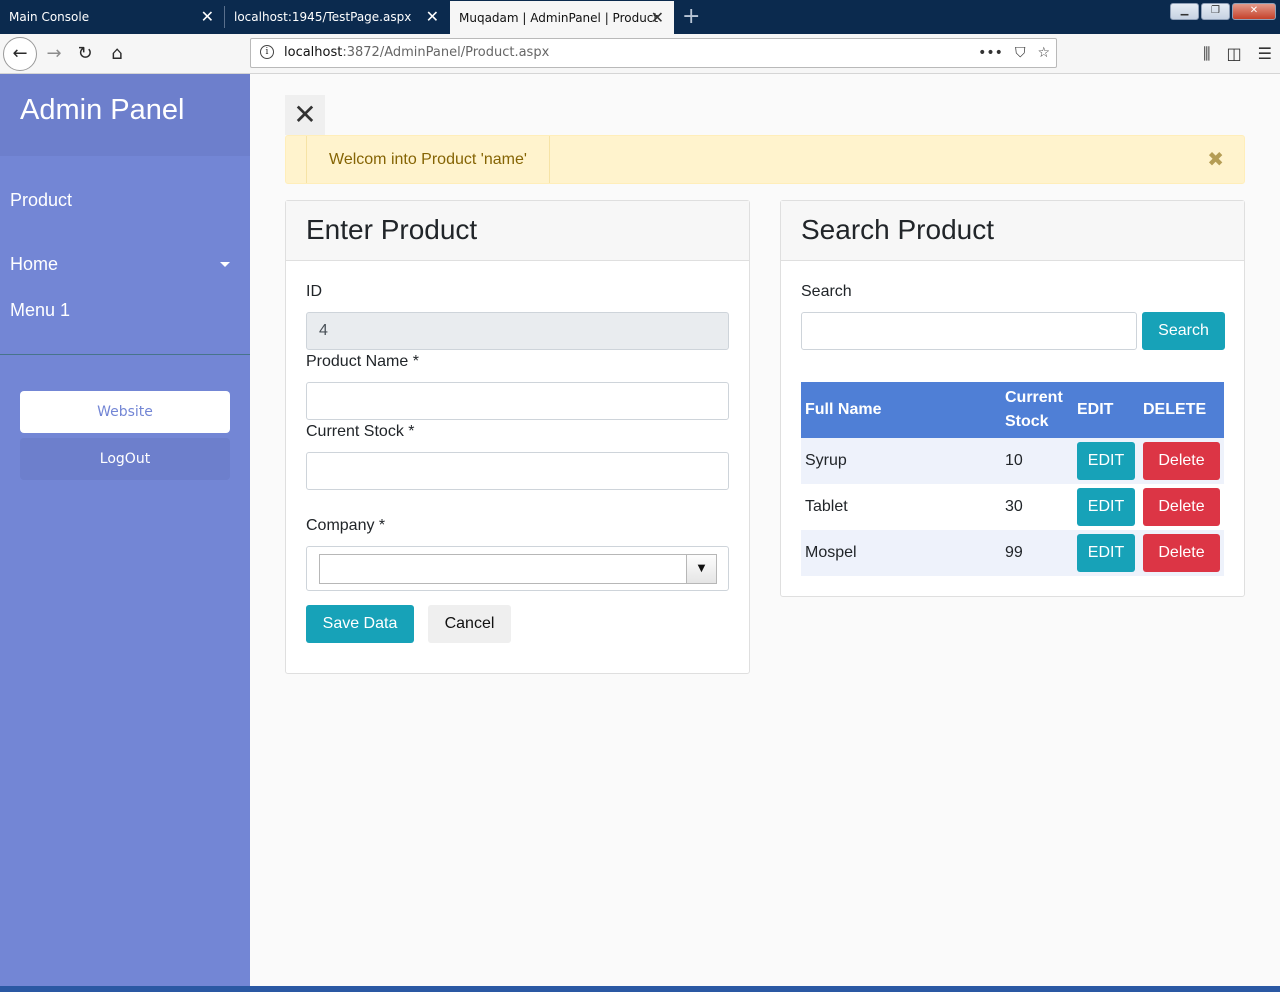 The image size is (1280, 992). Describe the element at coordinates (990, 53) in the screenshot. I see `page-actions-menu-icon: •••` at that location.